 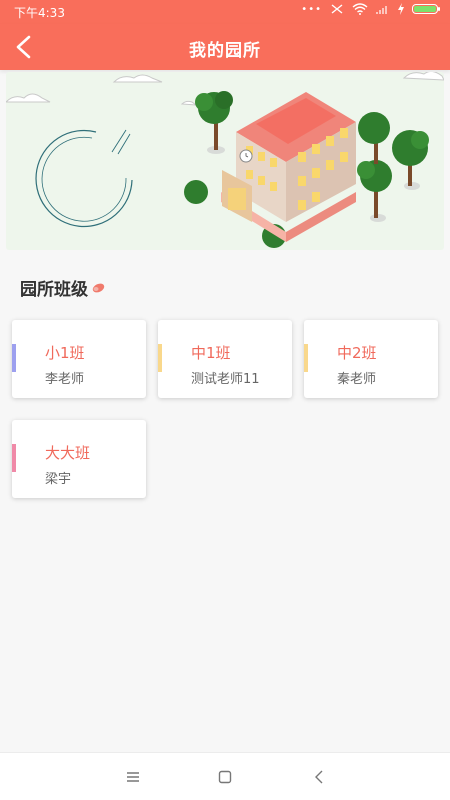 What do you see at coordinates (211, 353) in the screenshot?
I see `class-name: 中1班` at bounding box center [211, 353].